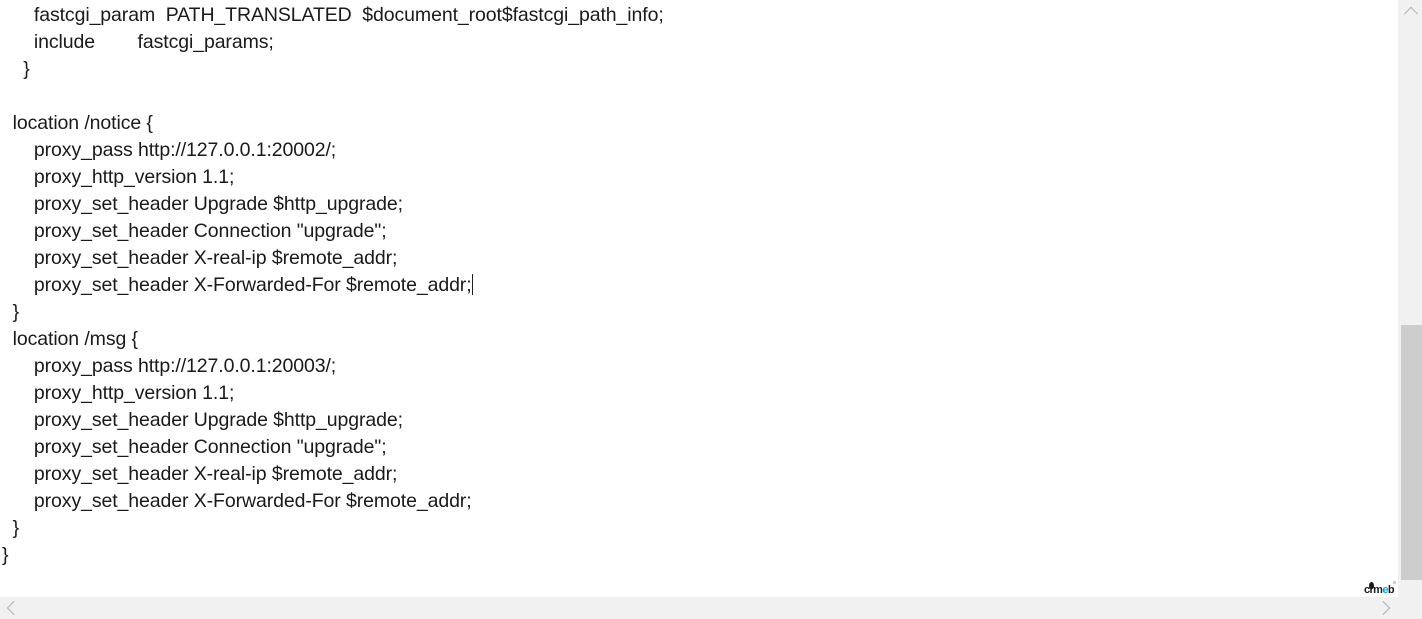 The width and height of the screenshot is (1422, 619). I want to click on code-line: proxy_pass http://127.0.0.1:20003/;, so click(698, 366).